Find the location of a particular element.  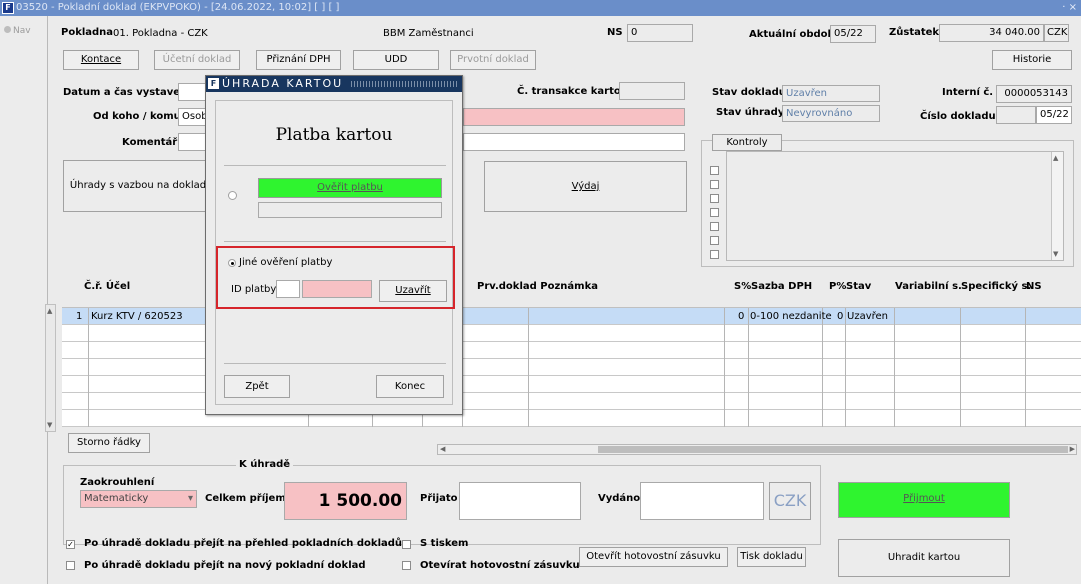

kontroly-panel: Kontroly ▲ ▼ is located at coordinates (887, 200).